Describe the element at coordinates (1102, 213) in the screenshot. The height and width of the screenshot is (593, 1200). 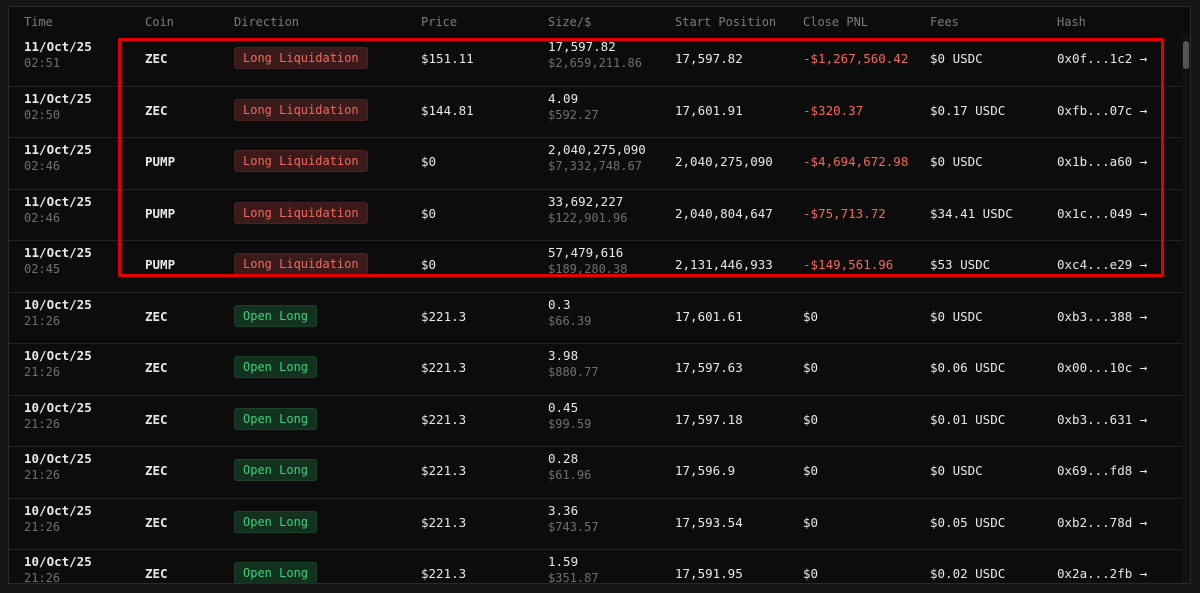
I see `hash-link: 0x1c...049 →` at that location.